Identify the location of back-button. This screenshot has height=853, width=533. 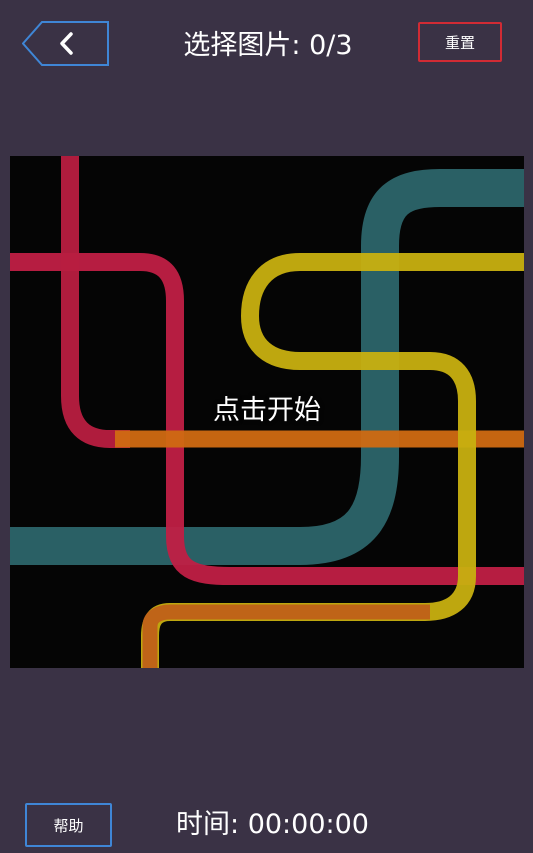
(65, 43).